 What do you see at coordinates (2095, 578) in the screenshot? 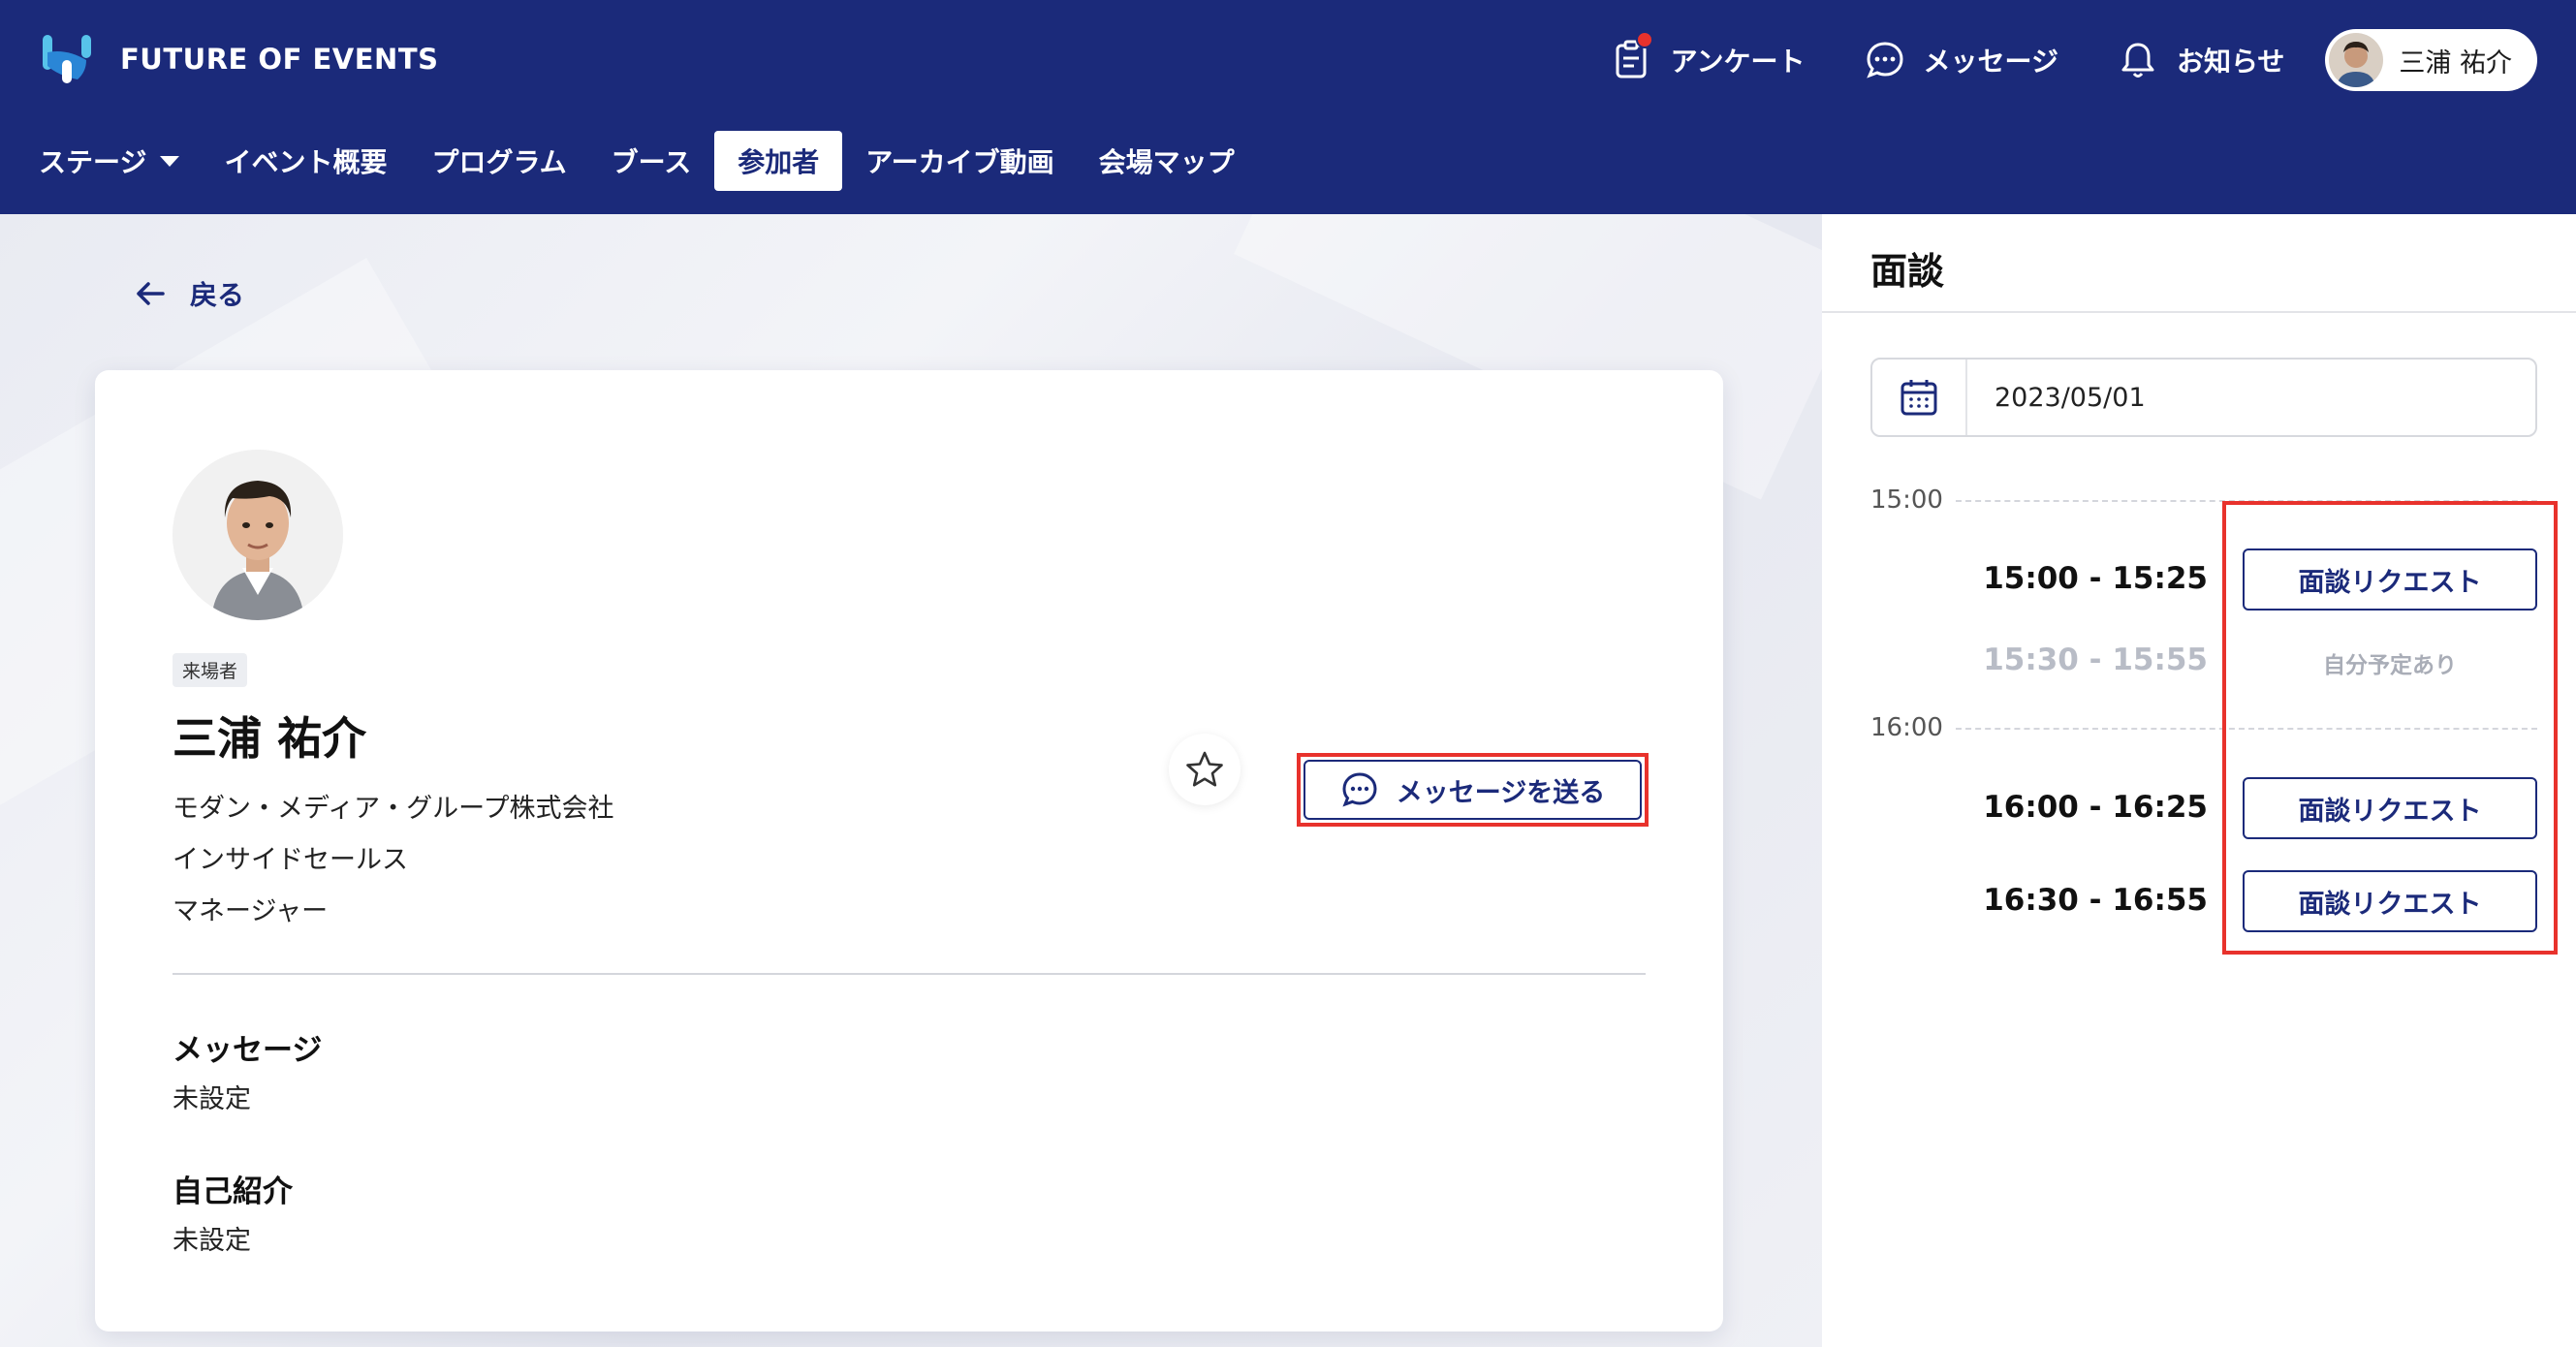
I see `slot-time: 15:00 - 15:25` at bounding box center [2095, 578].